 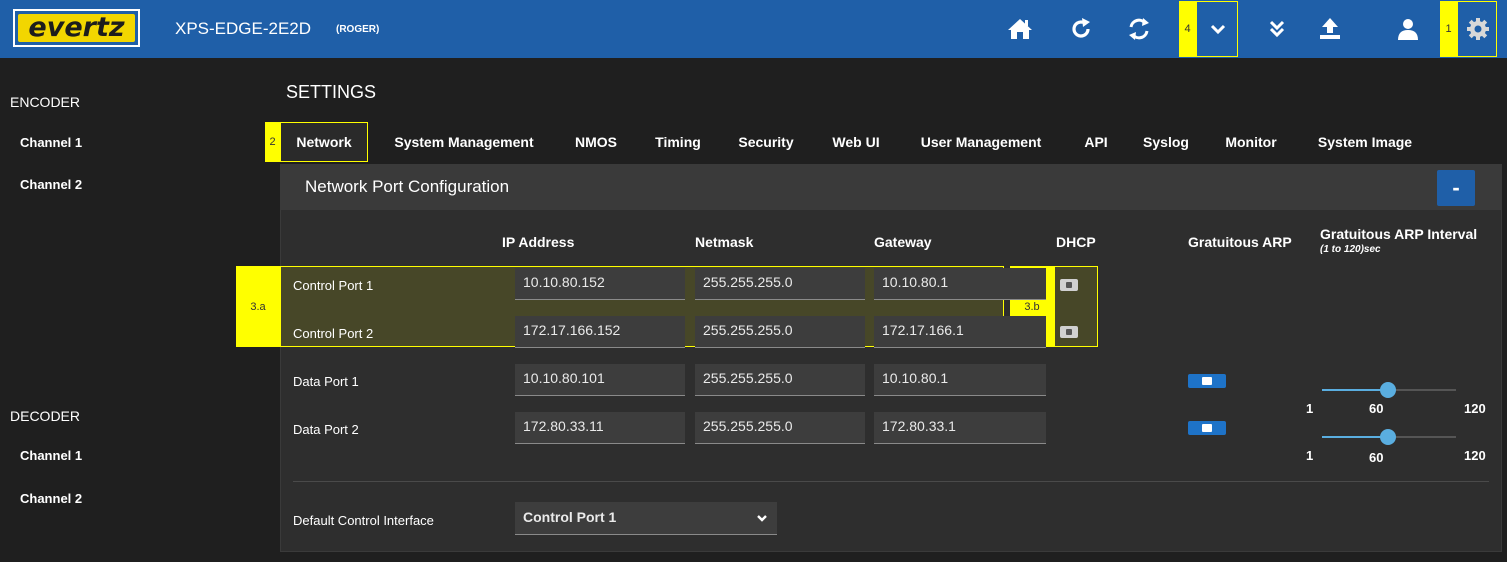 I want to click on tab-network: Network, so click(x=324, y=142).